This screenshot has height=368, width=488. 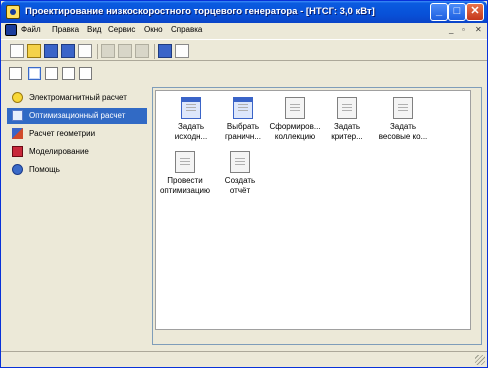 I want to click on maximize-button: □, so click(x=457, y=12).